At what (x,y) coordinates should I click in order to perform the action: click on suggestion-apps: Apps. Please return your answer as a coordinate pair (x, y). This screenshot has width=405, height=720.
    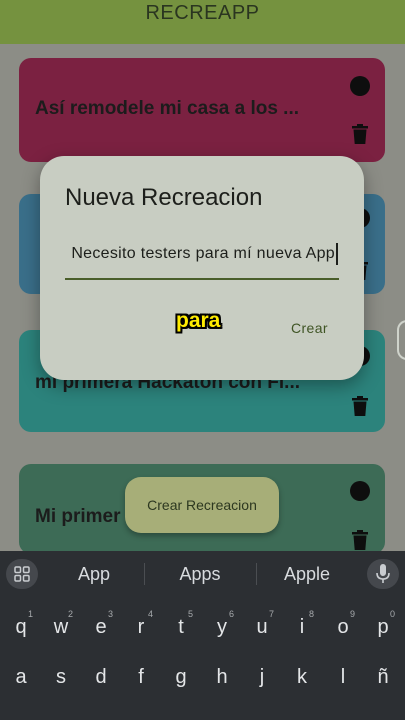
    Looking at the image, I should click on (200, 574).